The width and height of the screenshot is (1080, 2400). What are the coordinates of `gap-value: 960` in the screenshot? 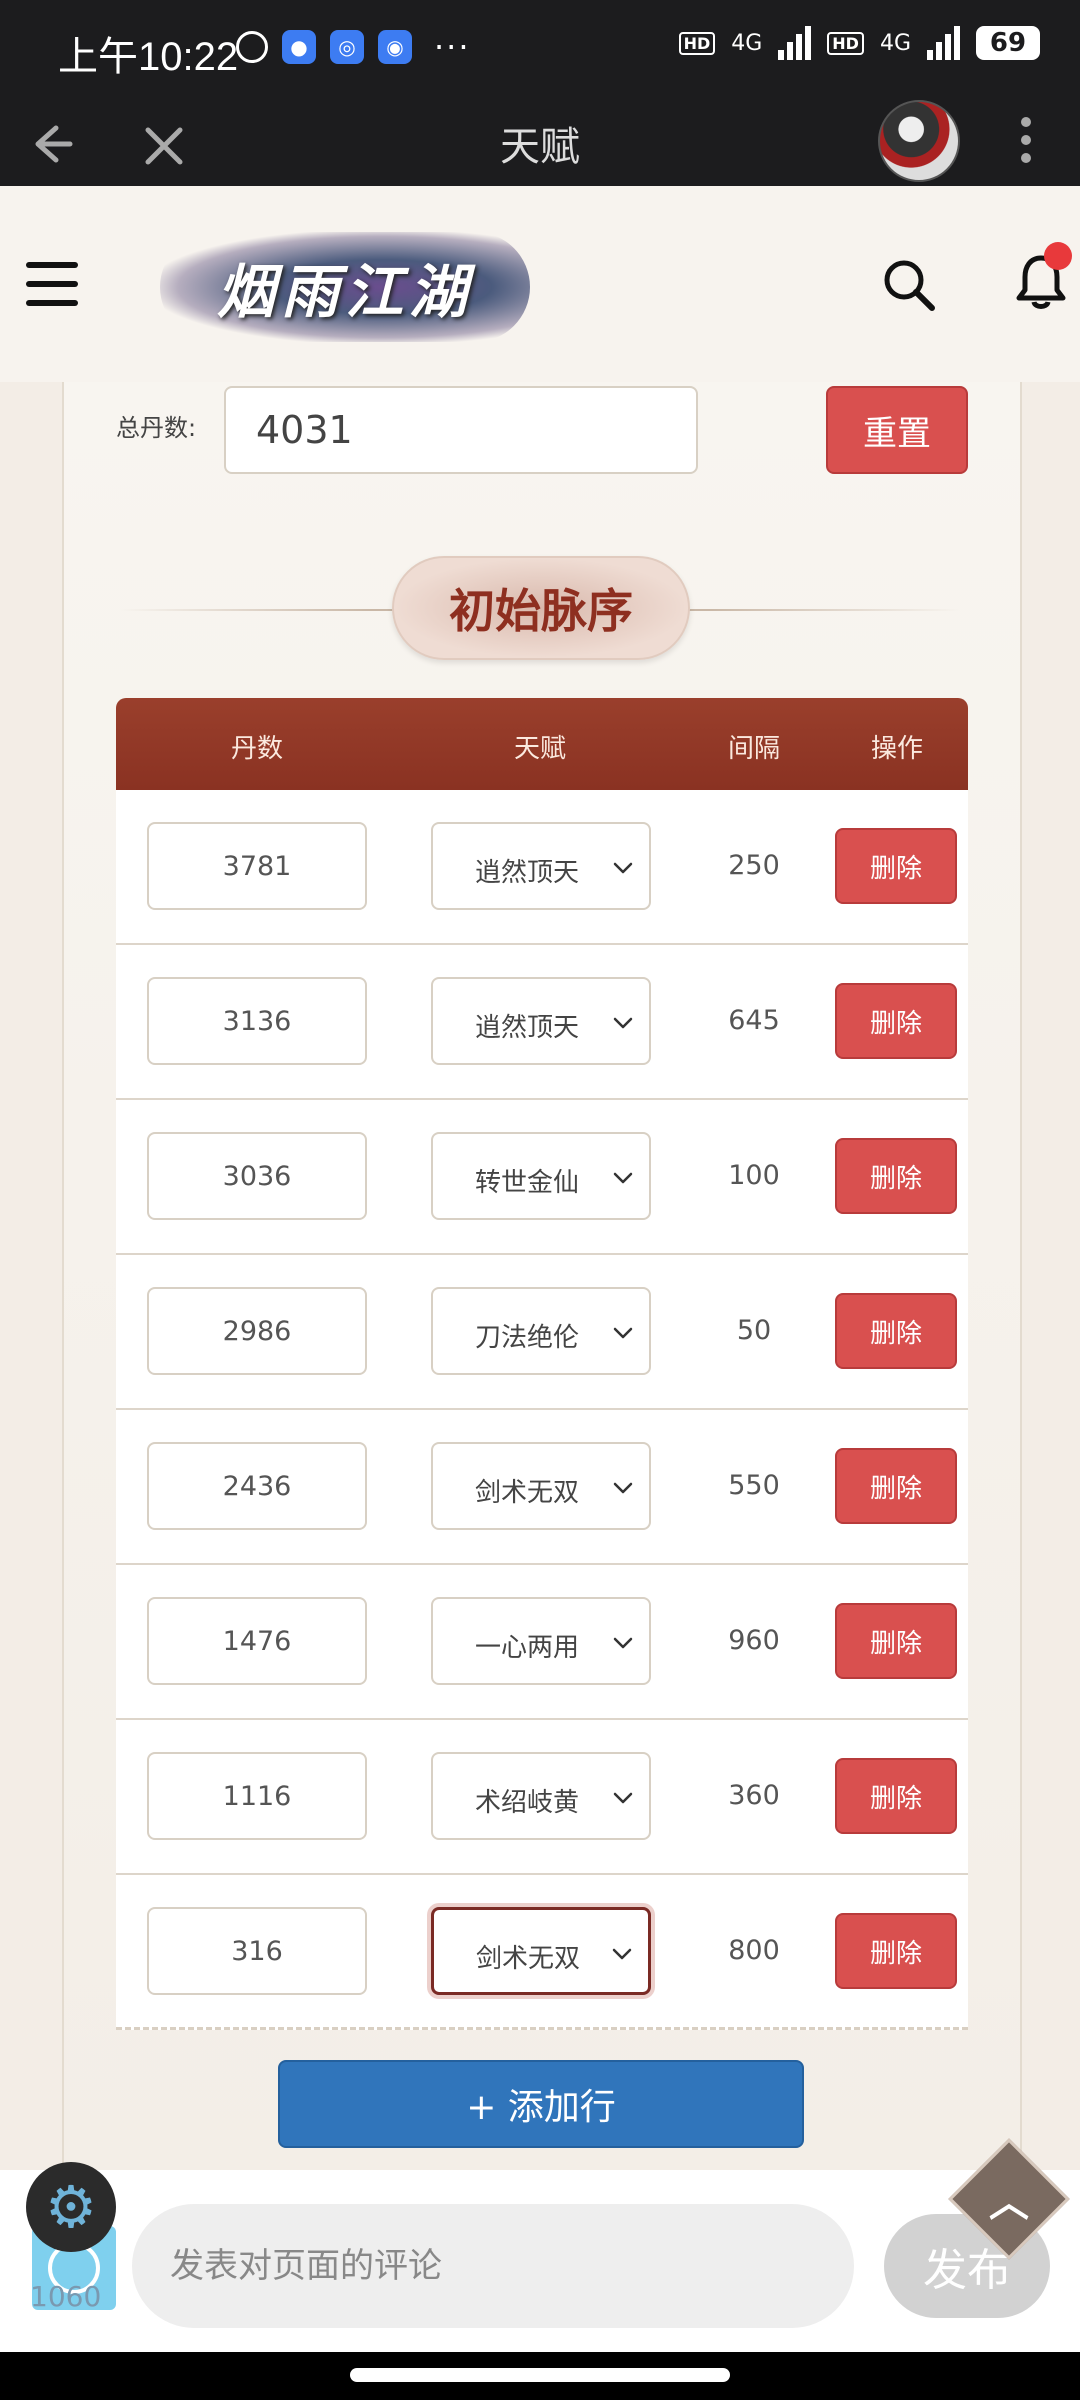 It's located at (754, 1640).